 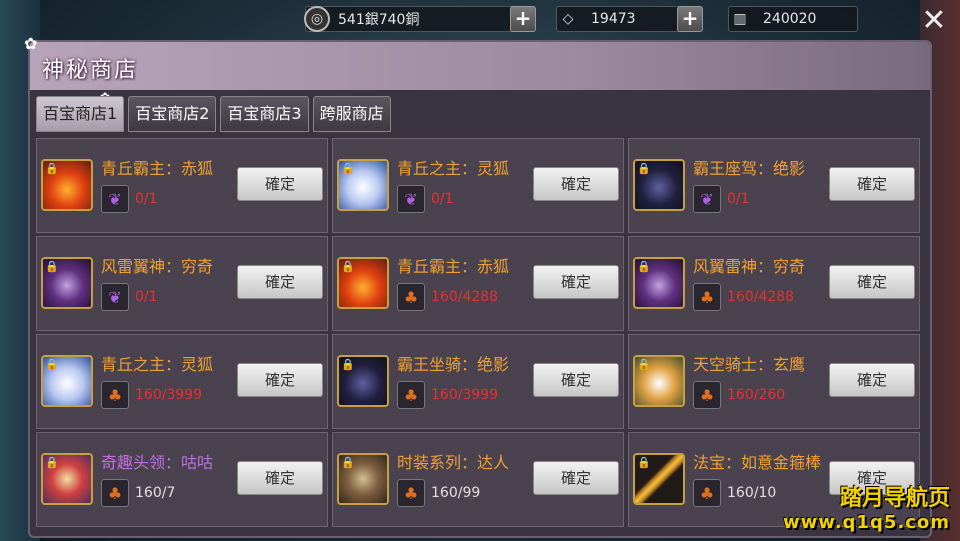 I want to click on add-diamond-button: +, so click(x=690, y=19).